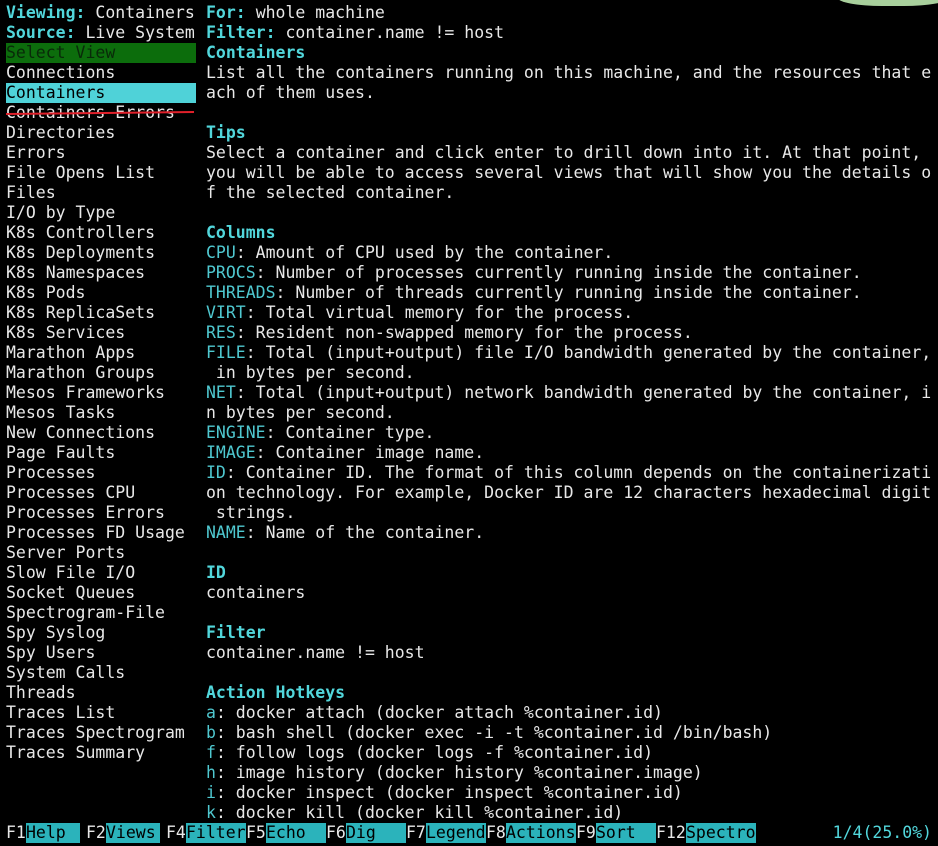 The width and height of the screenshot is (938, 846). Describe the element at coordinates (101, 333) in the screenshot. I see `sidebar-item-k8s-services: K8s Services` at that location.